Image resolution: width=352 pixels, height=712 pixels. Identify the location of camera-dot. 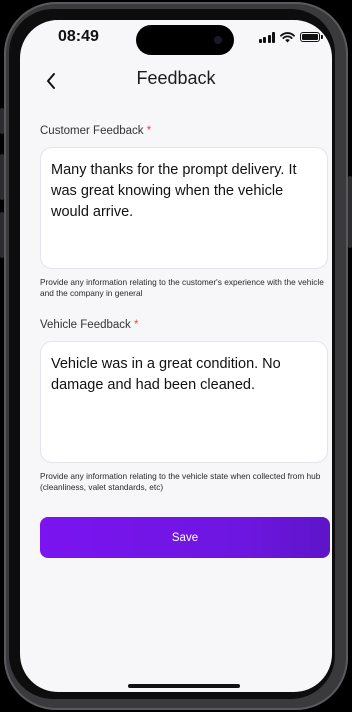
(218, 40).